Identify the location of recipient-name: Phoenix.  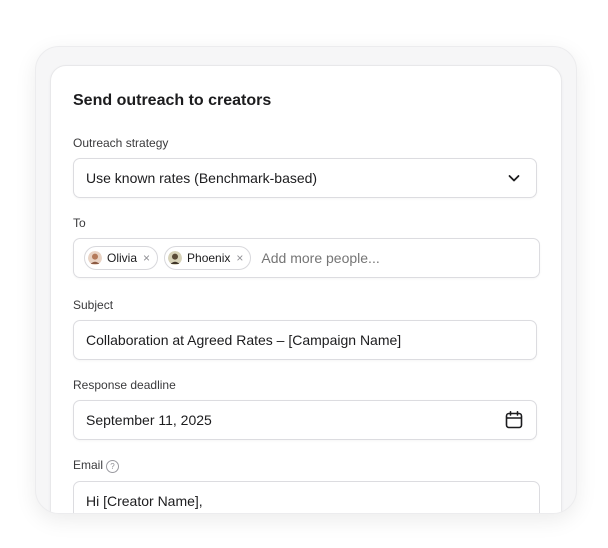
(209, 258).